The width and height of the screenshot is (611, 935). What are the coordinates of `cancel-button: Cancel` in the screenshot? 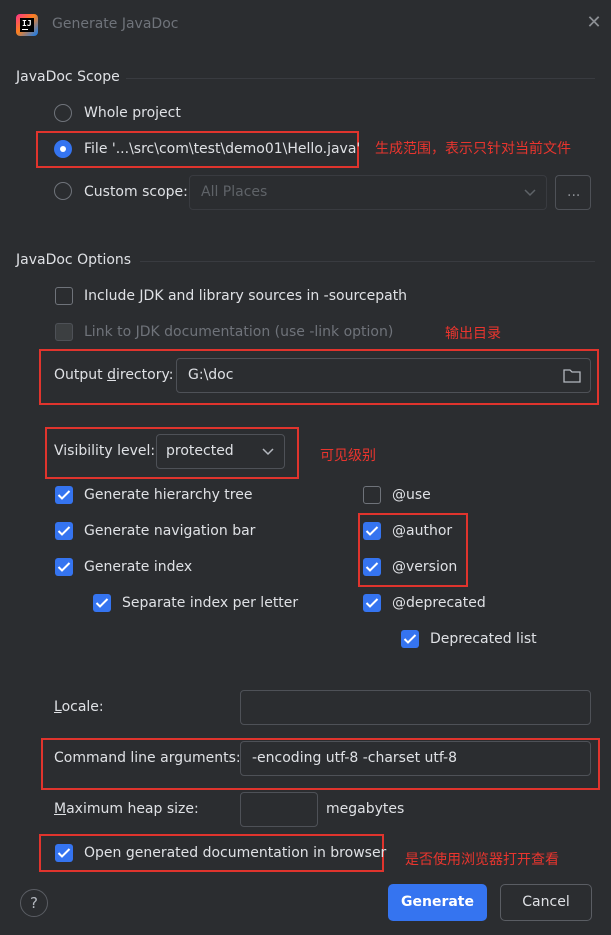 It's located at (546, 902).